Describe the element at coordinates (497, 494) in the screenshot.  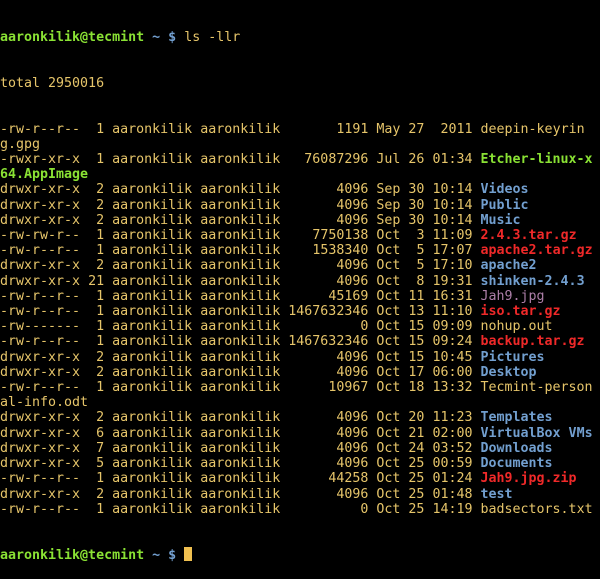
I see `entry-name: test` at that location.